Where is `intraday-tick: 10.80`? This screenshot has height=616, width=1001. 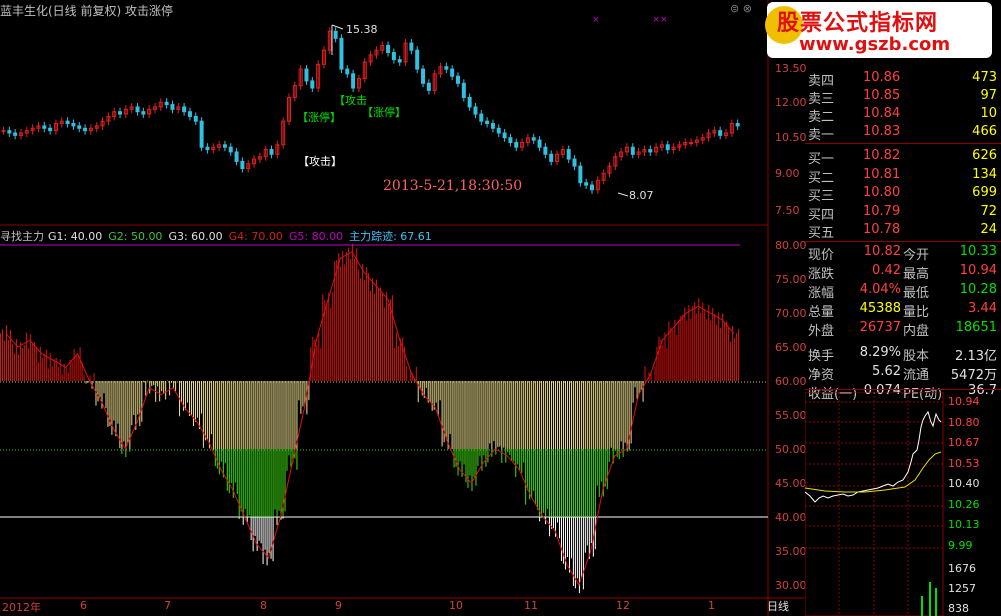 intraday-tick: 10.80 is located at coordinates (964, 422).